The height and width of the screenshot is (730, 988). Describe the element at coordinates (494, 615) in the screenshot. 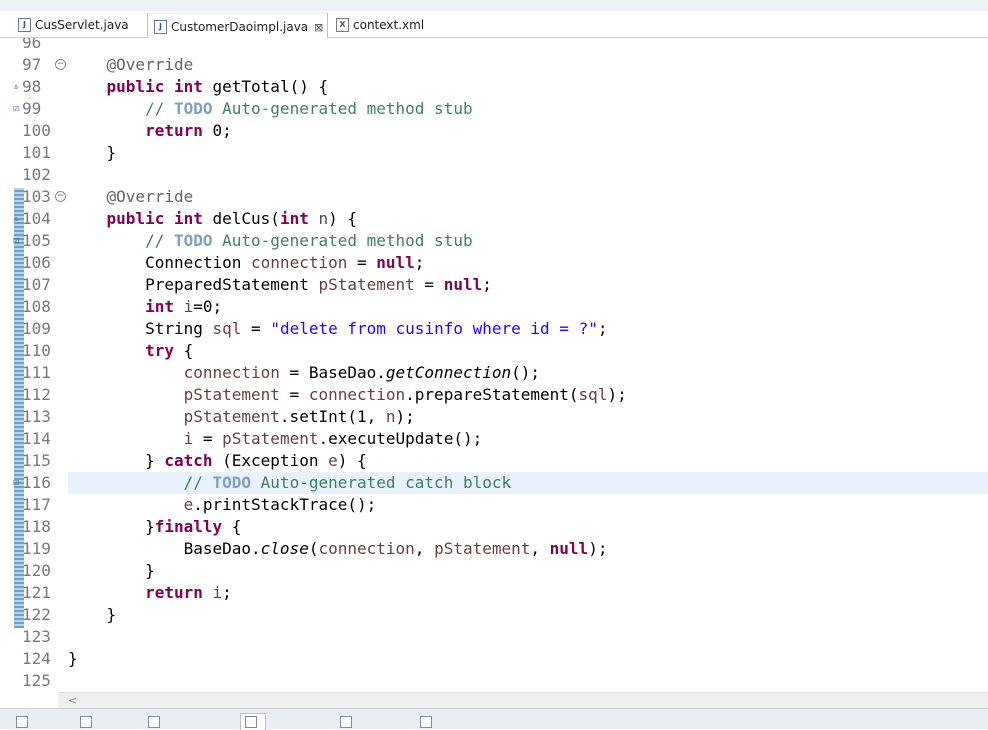

I see `code-line: 122 }` at that location.